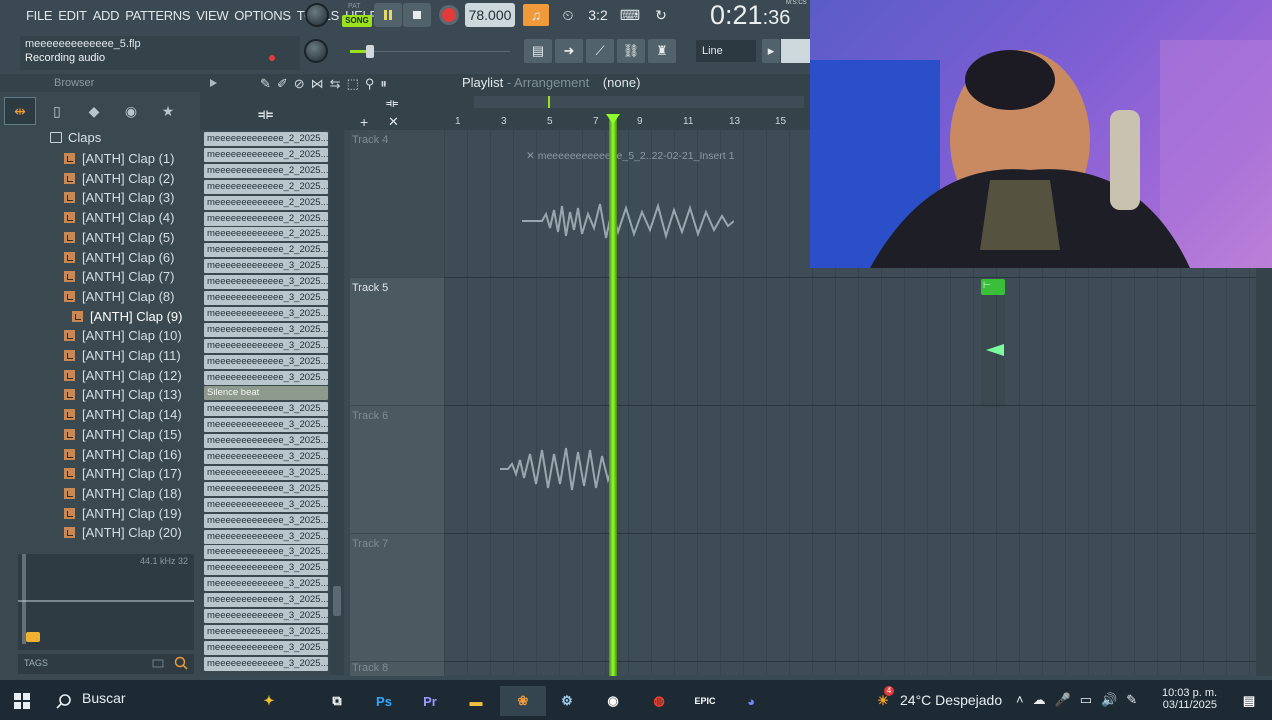  Describe the element at coordinates (388, 15) in the screenshot. I see `pause-button` at that location.